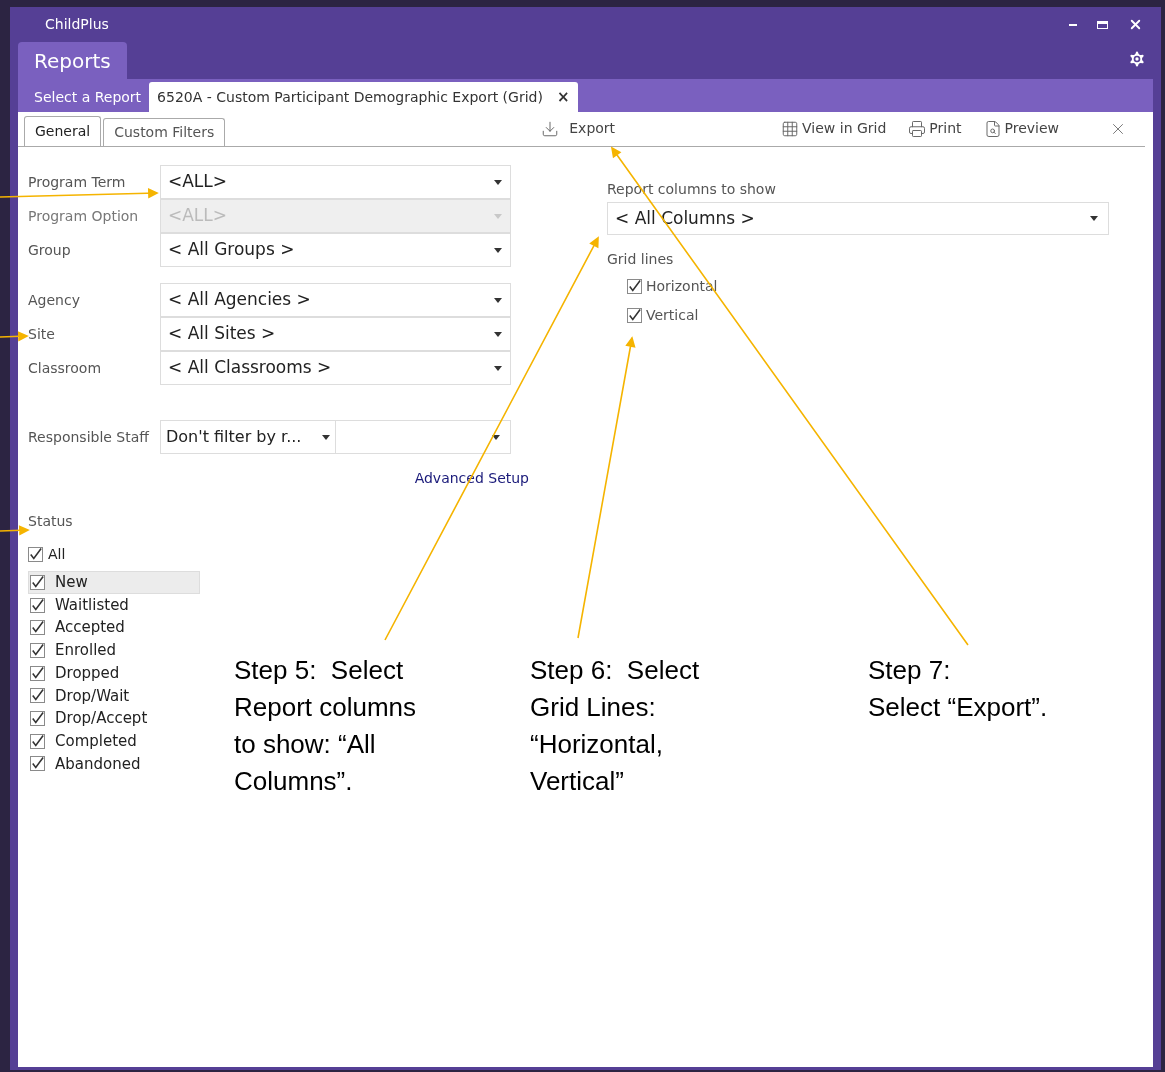 This screenshot has height=1072, width=1165. I want to click on document-search-icon, so click(992, 128).